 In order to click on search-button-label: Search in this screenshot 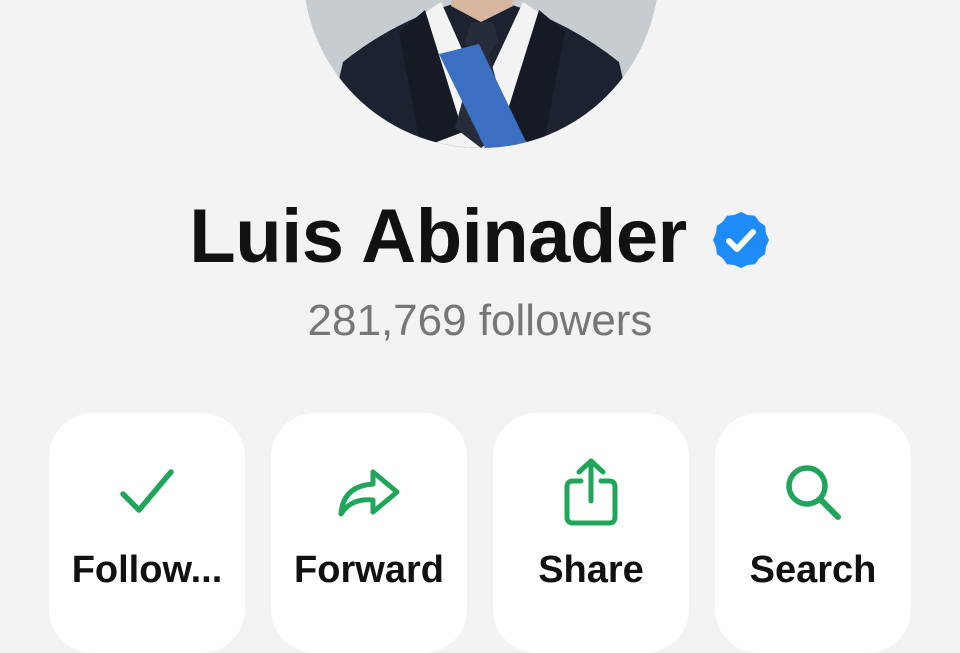, I will do `click(813, 570)`.